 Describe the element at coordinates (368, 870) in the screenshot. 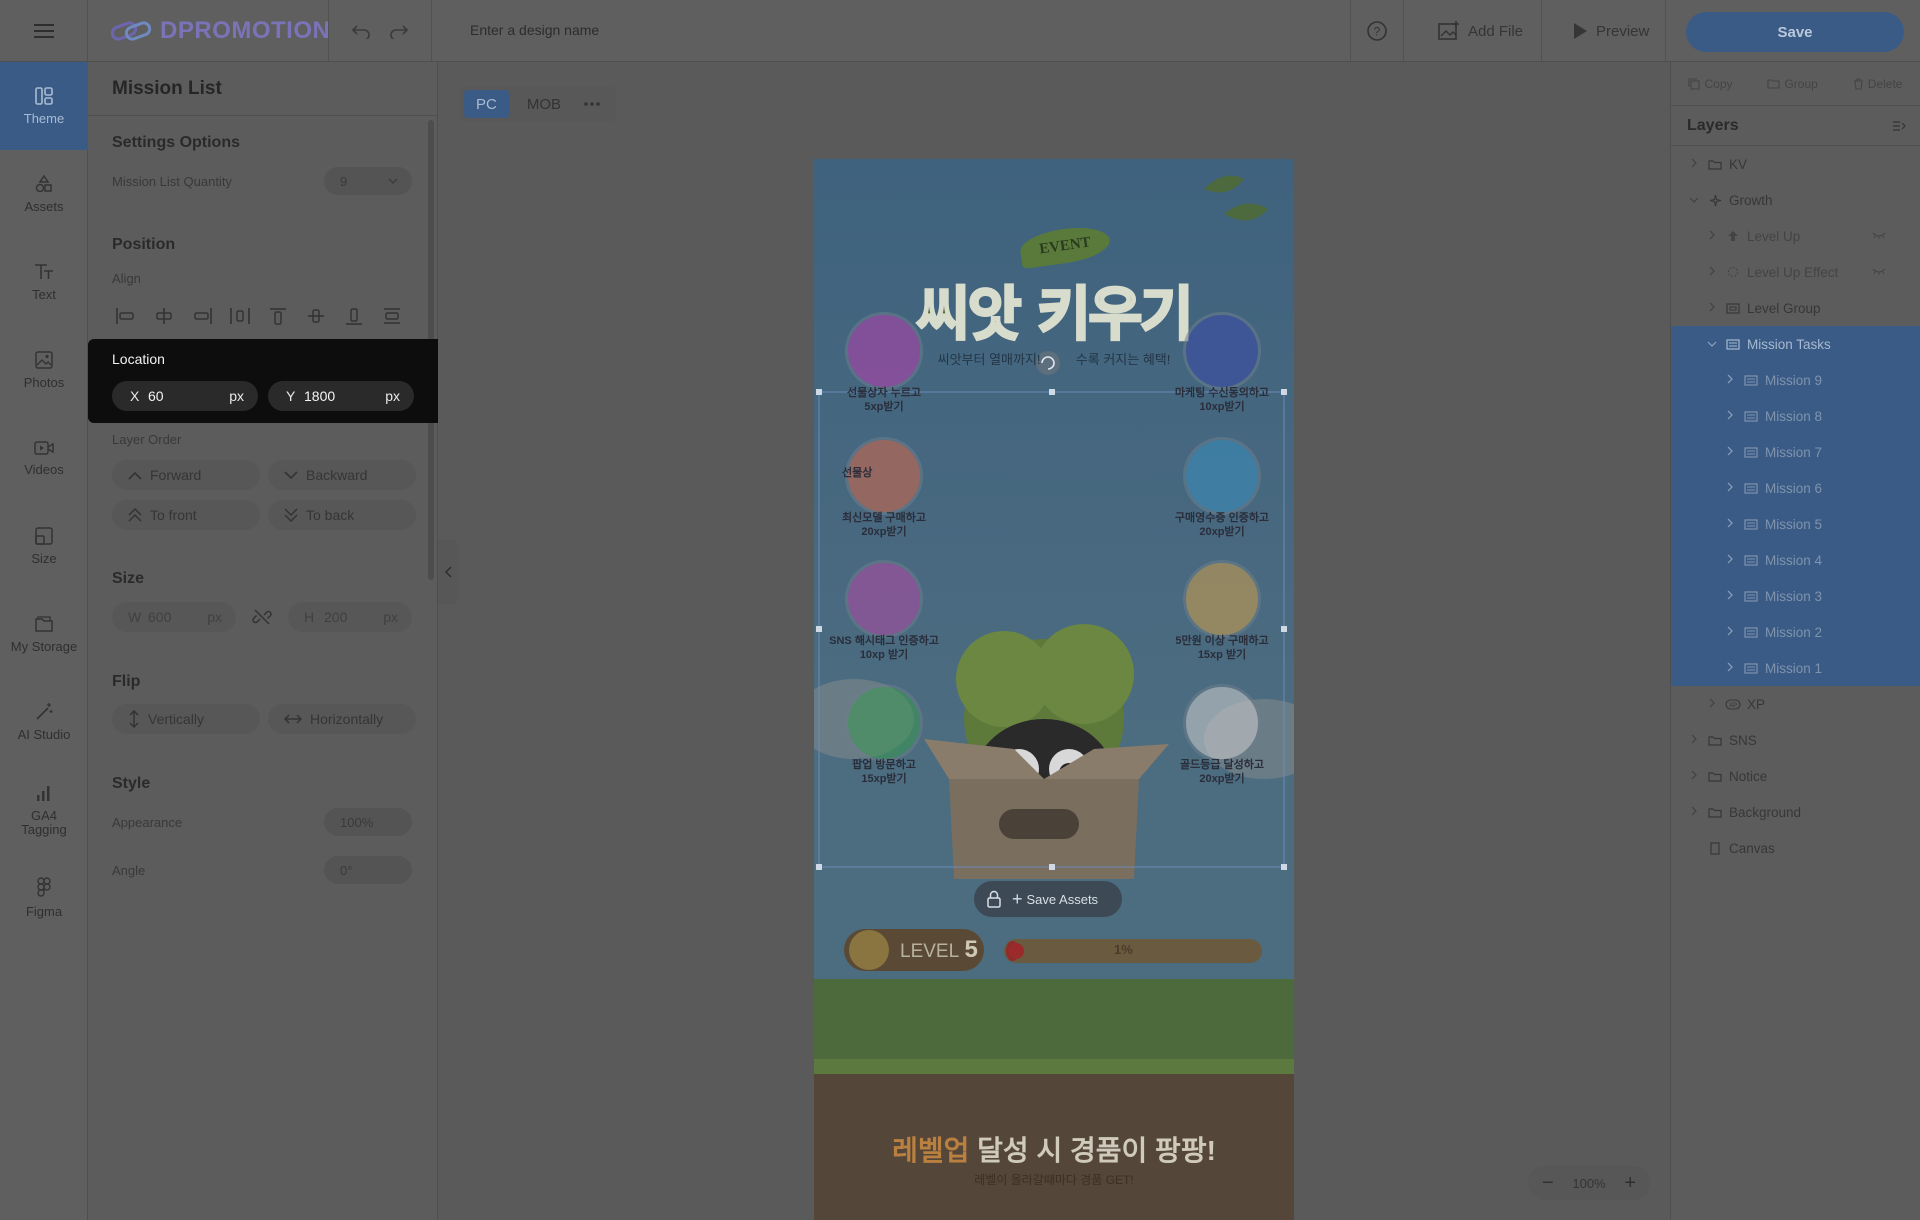

I see `angle-field: 0°` at that location.